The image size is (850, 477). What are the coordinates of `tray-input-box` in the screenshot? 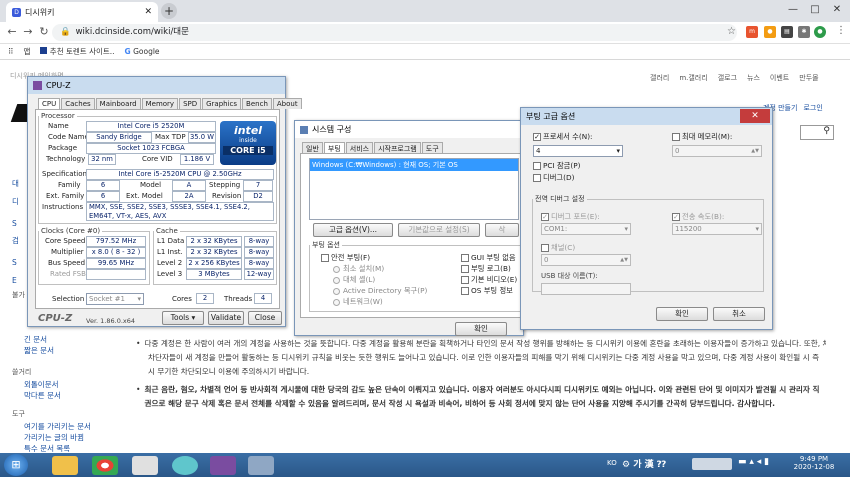 It's located at (712, 464).